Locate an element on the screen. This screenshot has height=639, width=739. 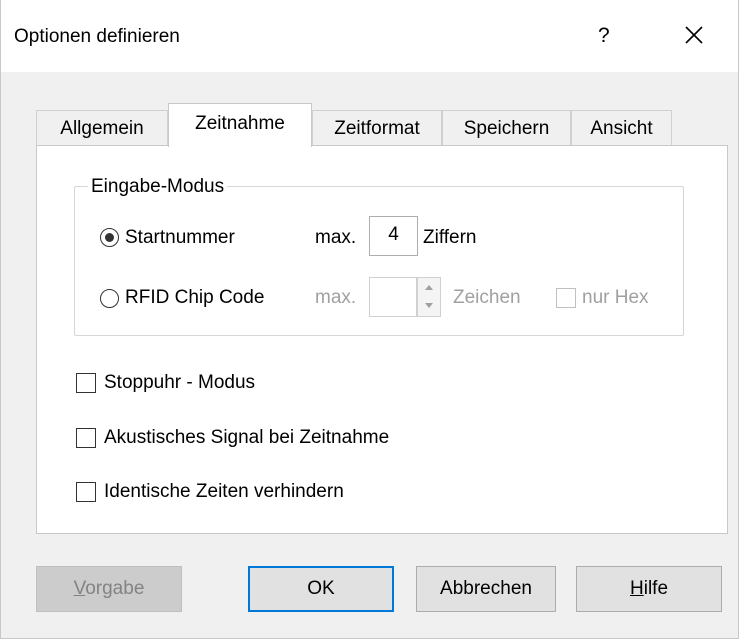
identische-zeiten-checkbox is located at coordinates (86, 492).